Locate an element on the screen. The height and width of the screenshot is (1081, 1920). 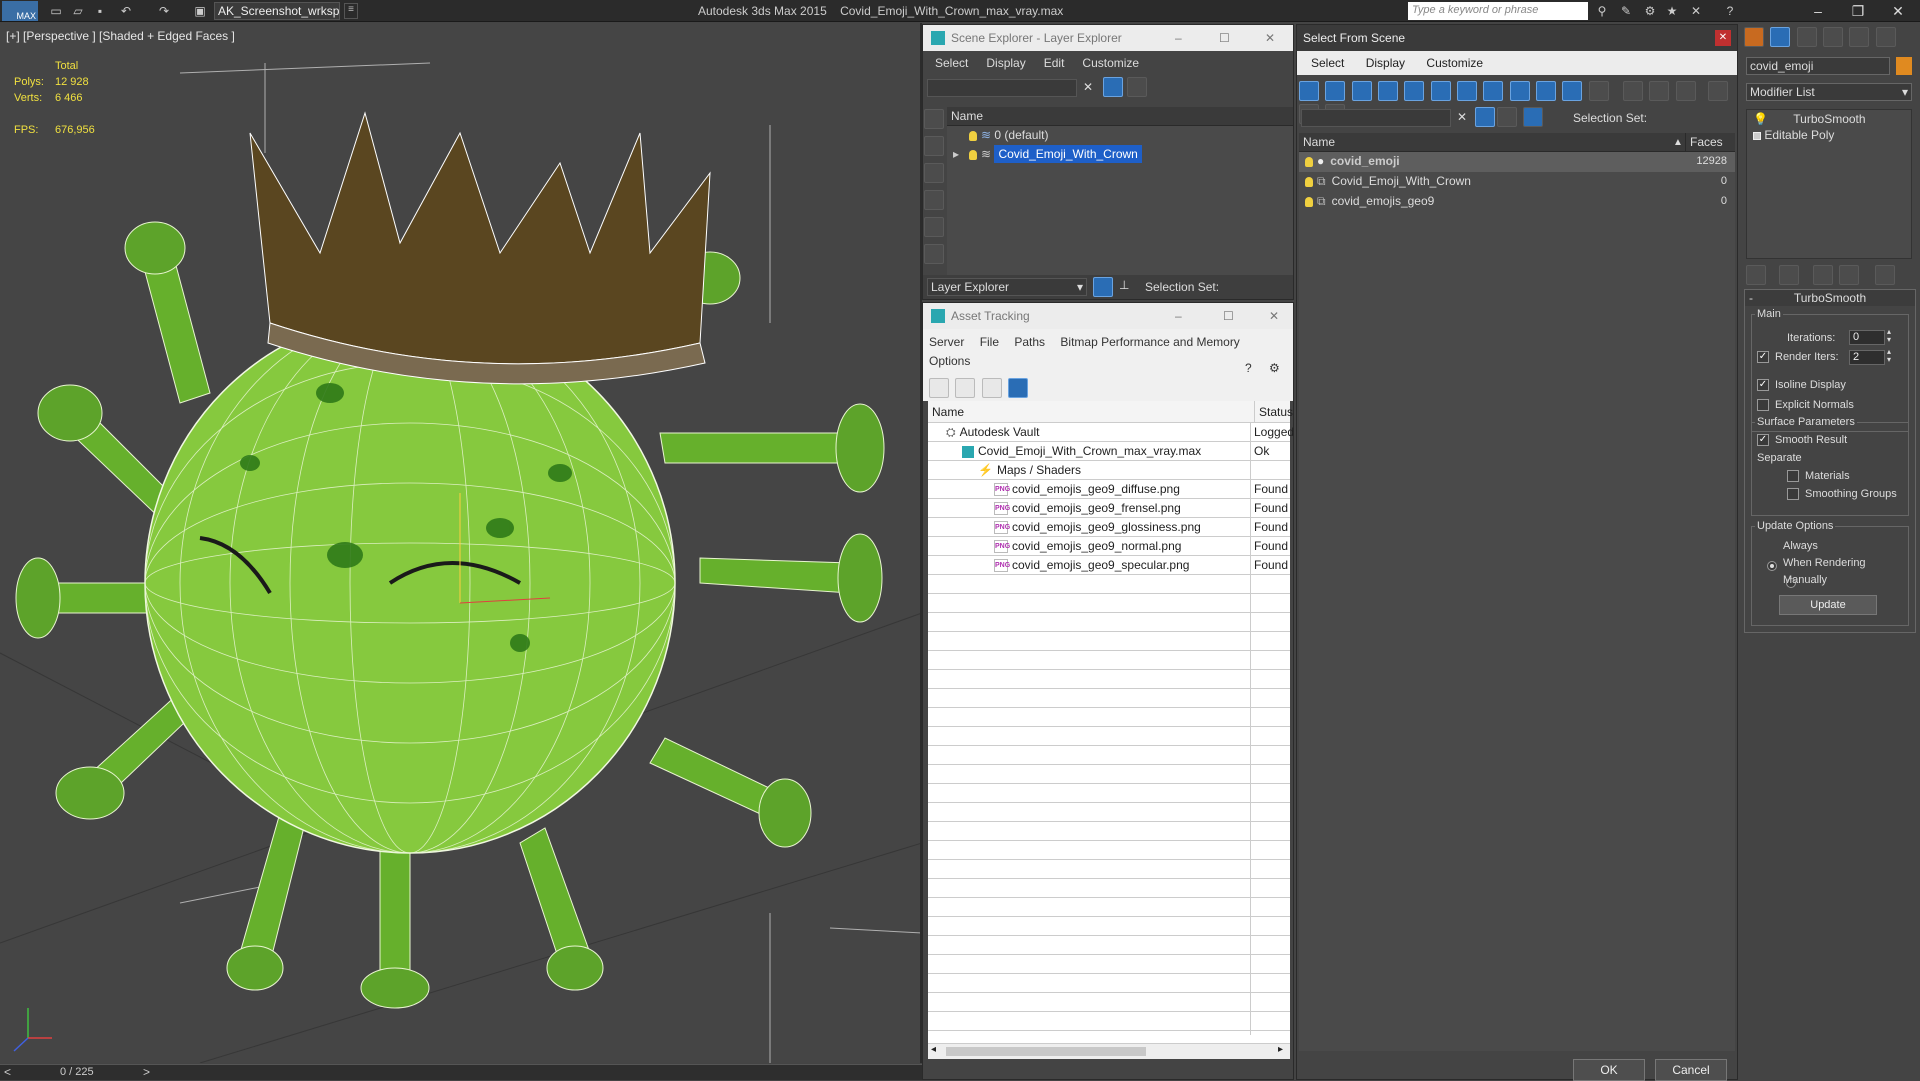
configure-sets-icon is located at coordinates (1885, 275).